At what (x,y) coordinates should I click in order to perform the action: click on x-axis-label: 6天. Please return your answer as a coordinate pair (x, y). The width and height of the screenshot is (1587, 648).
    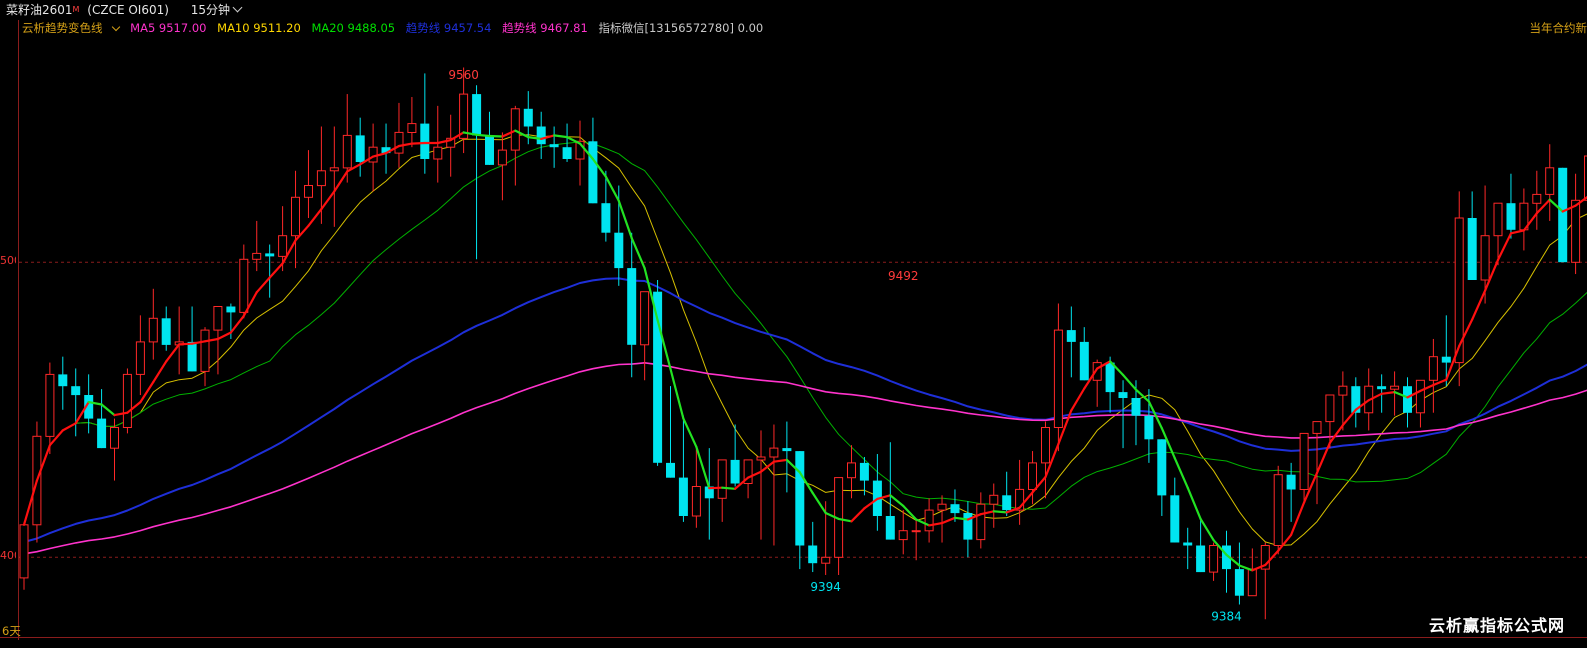
    Looking at the image, I should click on (11, 631).